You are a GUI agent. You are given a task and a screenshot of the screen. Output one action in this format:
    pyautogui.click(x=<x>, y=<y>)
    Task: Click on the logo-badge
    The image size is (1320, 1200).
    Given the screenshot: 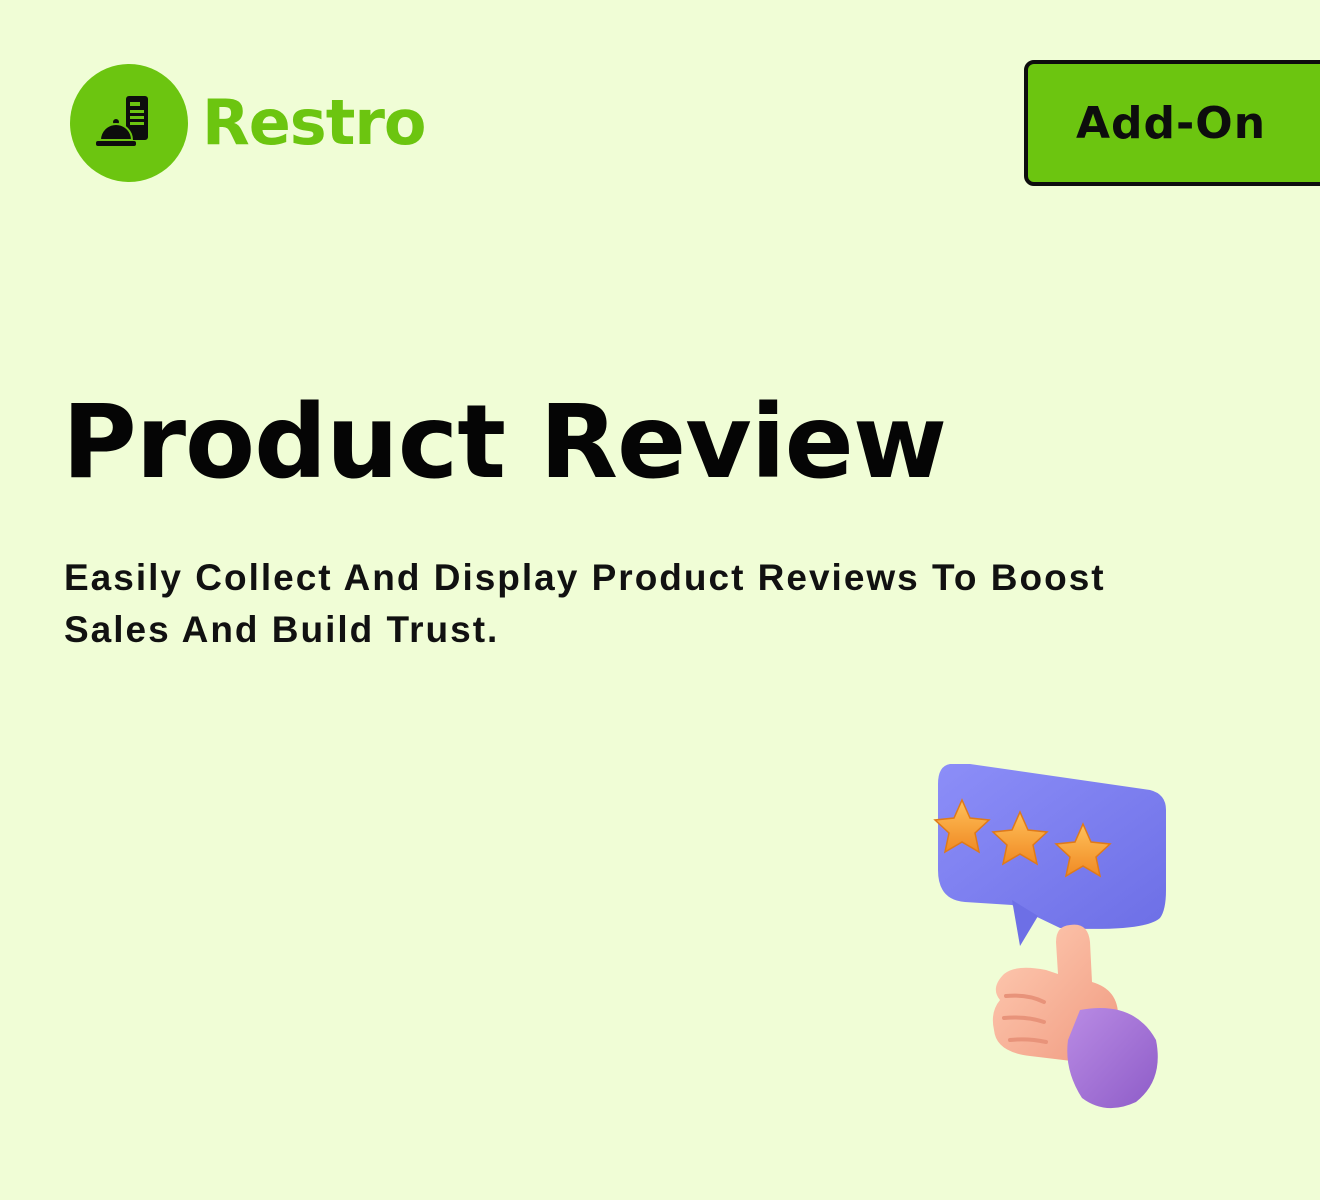 What is the action you would take?
    pyautogui.click(x=129, y=123)
    